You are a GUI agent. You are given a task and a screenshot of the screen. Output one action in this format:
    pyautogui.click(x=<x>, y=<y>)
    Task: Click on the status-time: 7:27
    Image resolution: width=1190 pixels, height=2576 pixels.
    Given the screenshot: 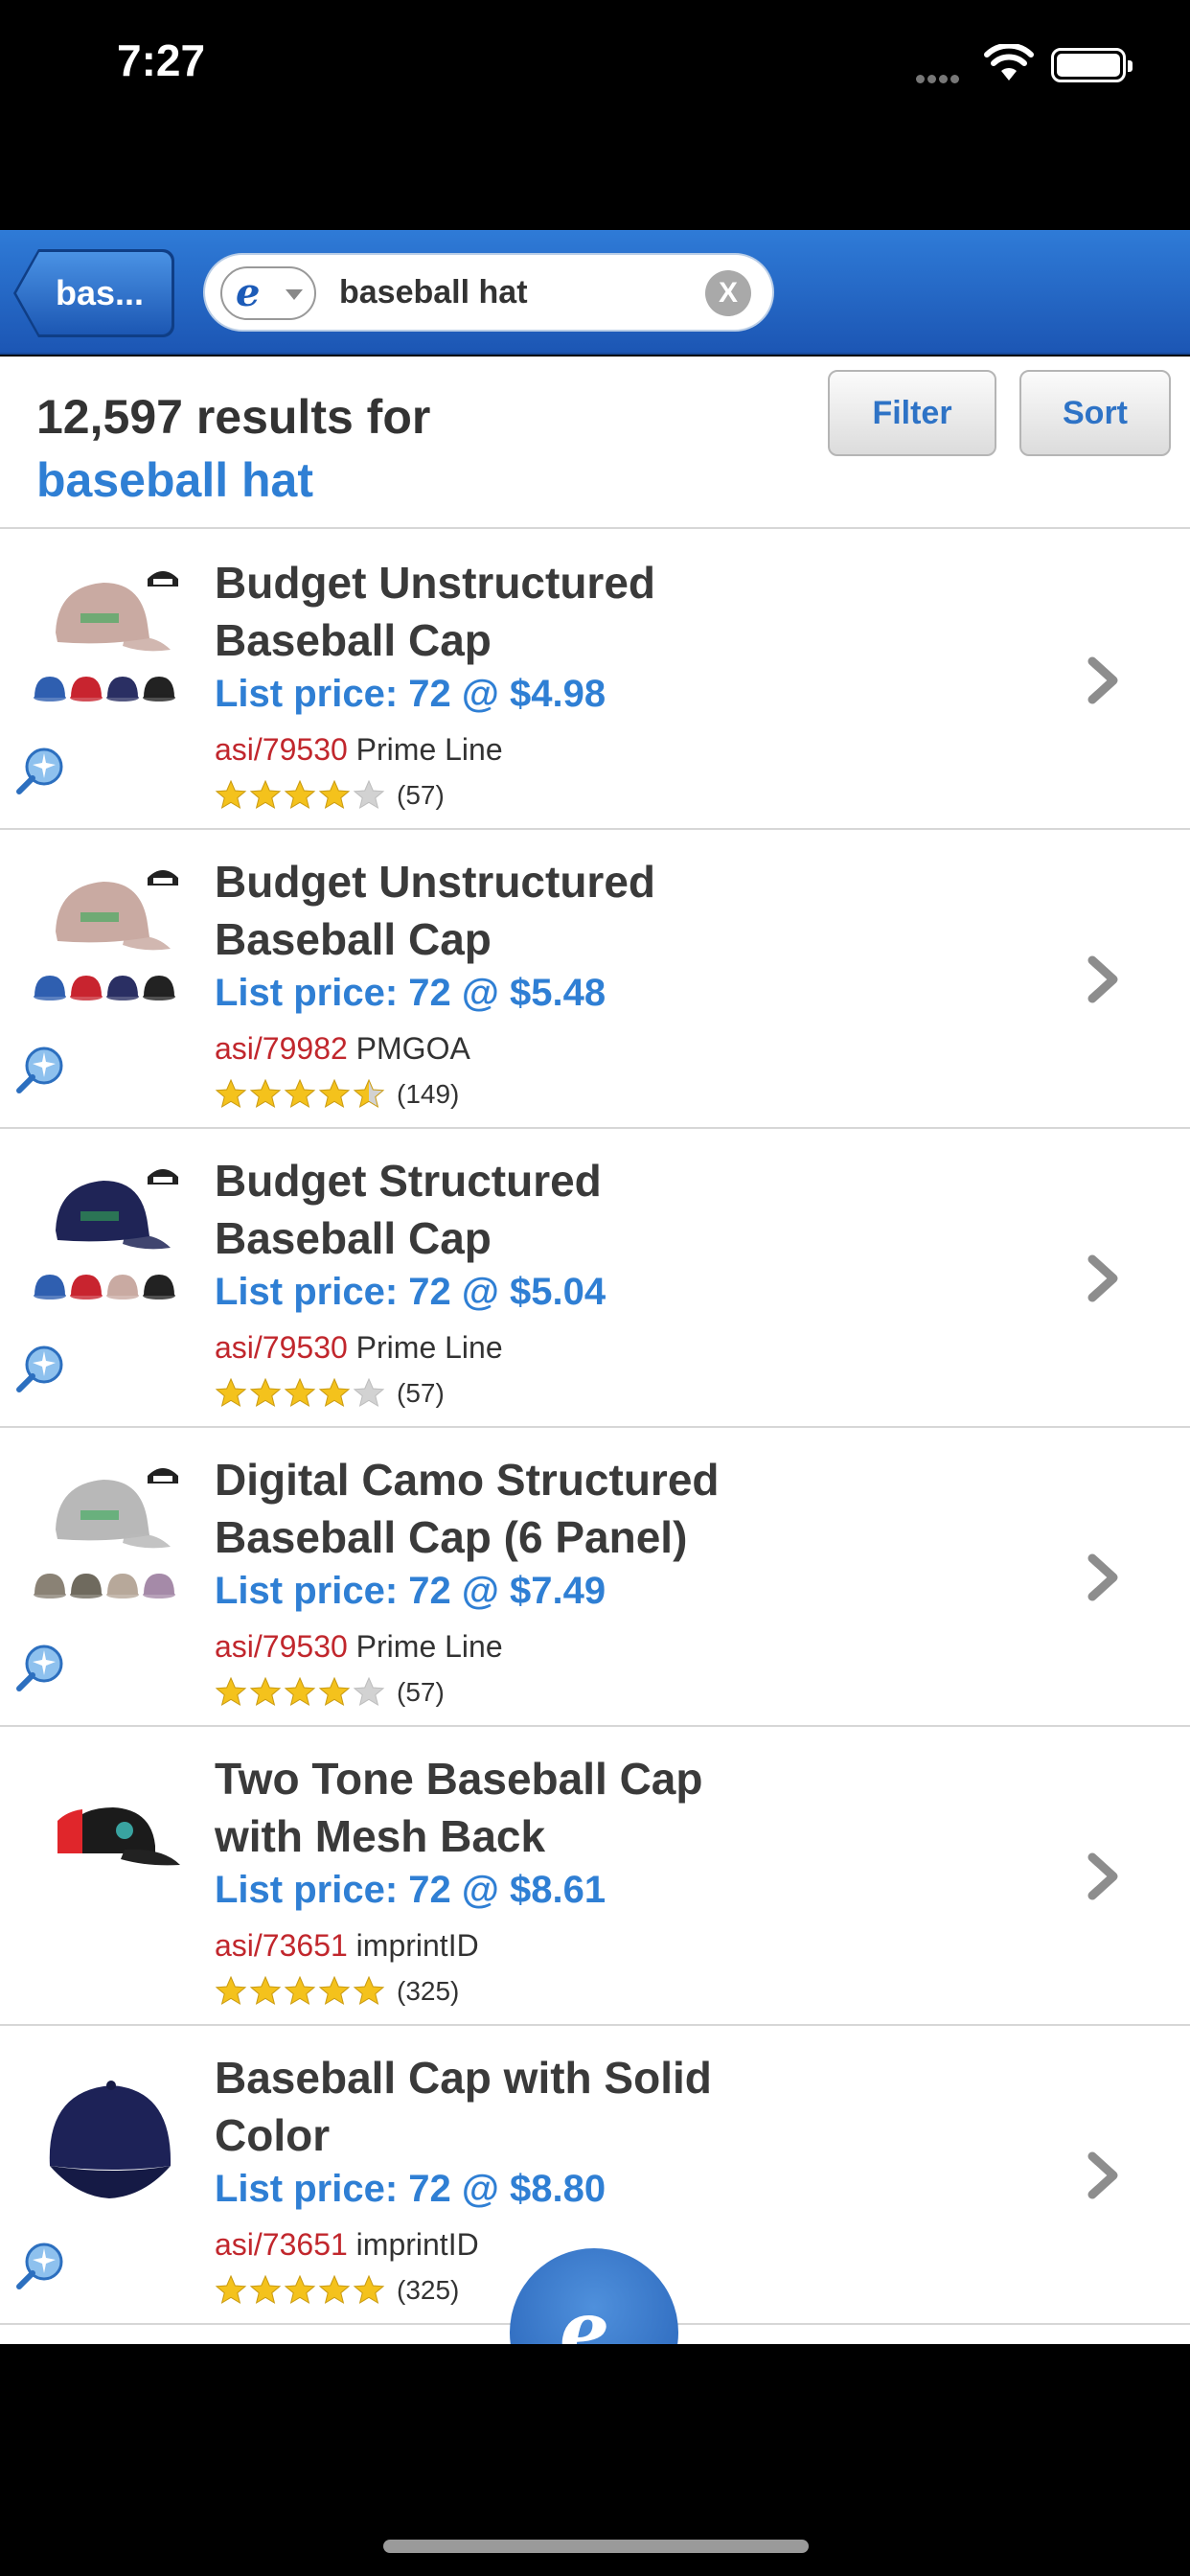 What is the action you would take?
    pyautogui.click(x=162, y=60)
    